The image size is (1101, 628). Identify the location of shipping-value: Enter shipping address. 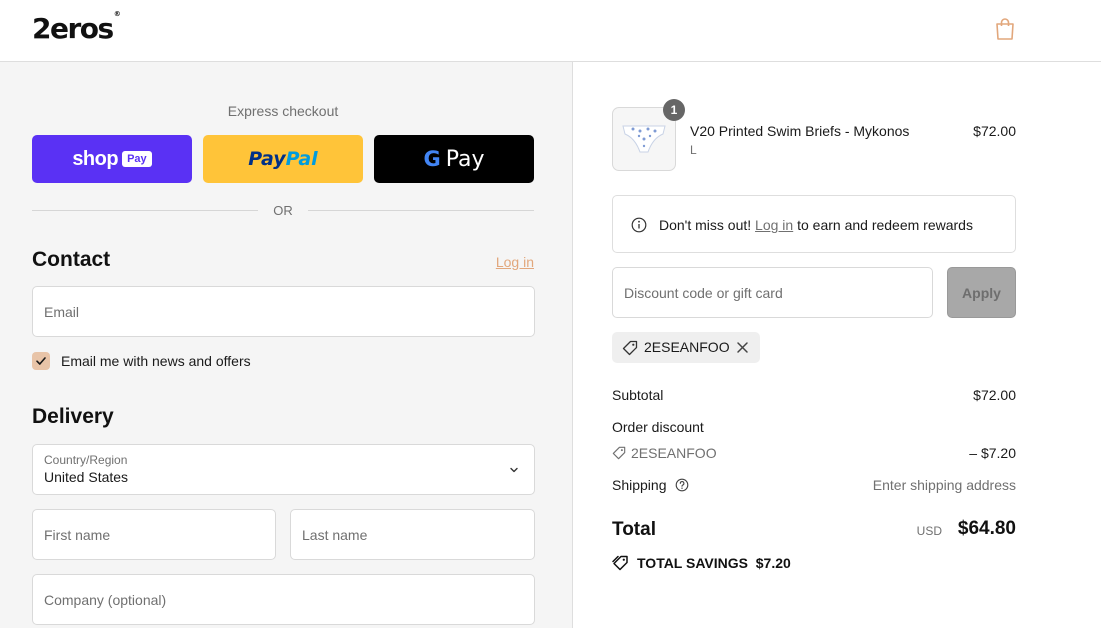
(944, 485).